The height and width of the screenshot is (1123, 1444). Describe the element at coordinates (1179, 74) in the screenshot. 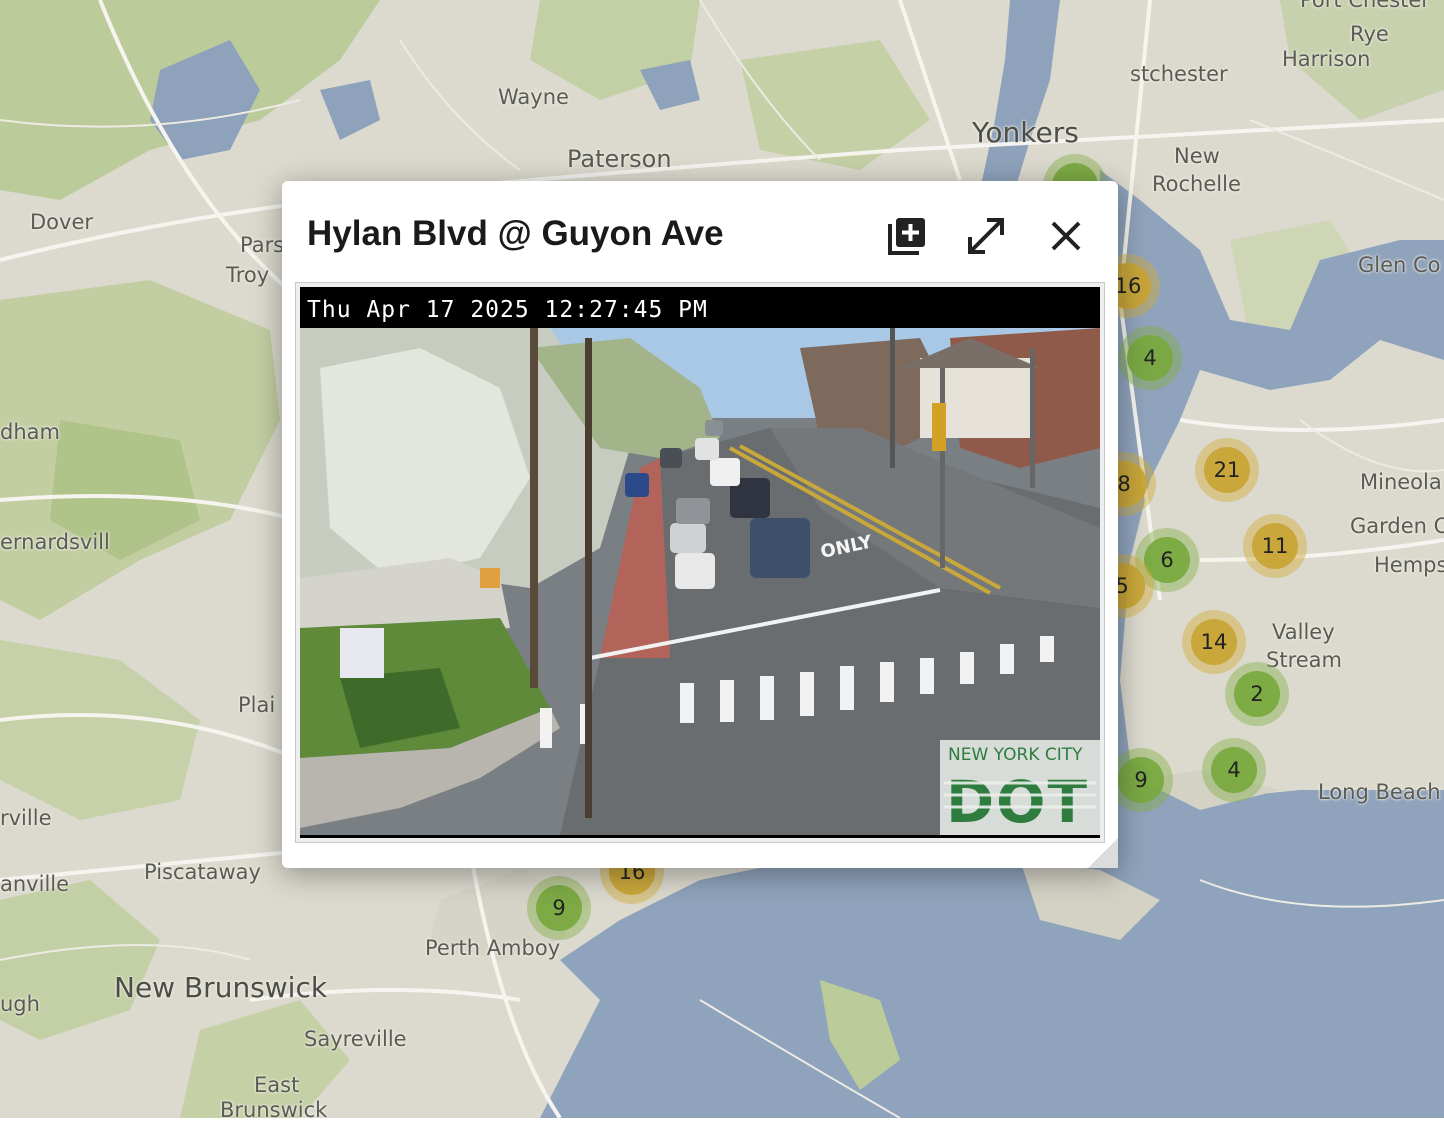

I see `place-label-westchester: stchester` at that location.